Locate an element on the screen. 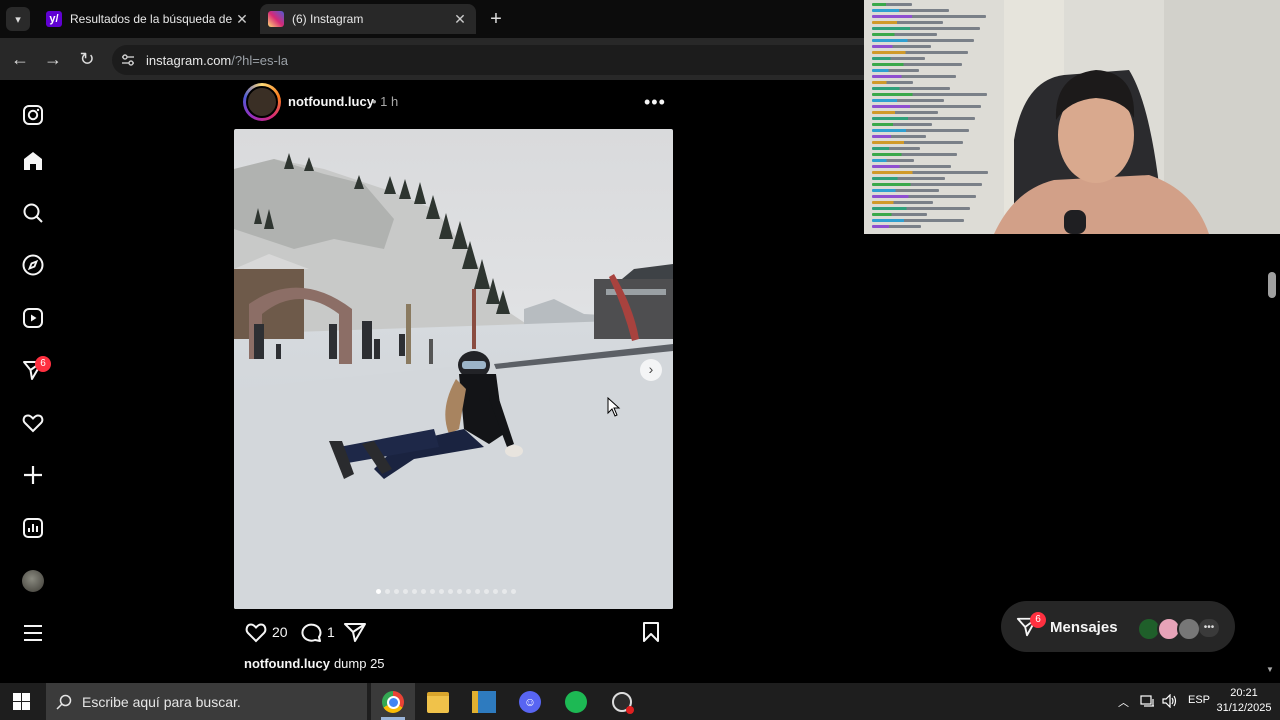  bookmark-icon is located at coordinates (651, 632).